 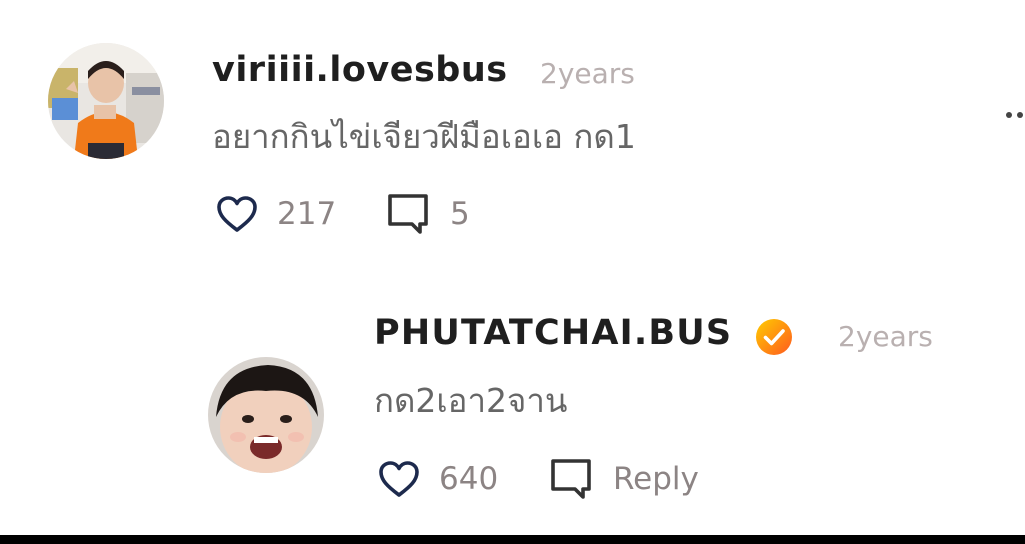 I want to click on like-button: 640, so click(x=437, y=479).